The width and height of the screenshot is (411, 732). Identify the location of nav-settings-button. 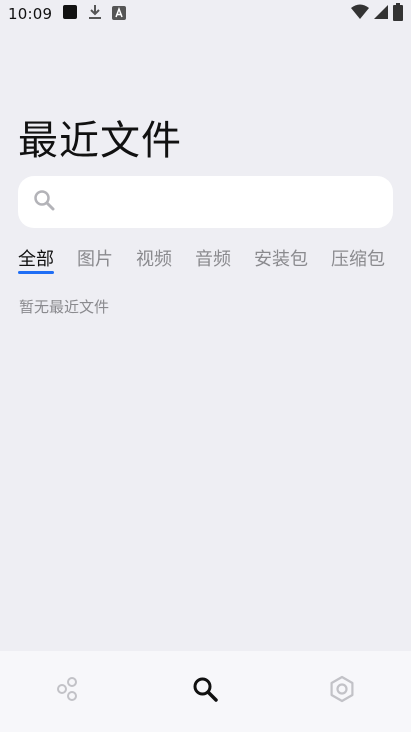
(342, 691).